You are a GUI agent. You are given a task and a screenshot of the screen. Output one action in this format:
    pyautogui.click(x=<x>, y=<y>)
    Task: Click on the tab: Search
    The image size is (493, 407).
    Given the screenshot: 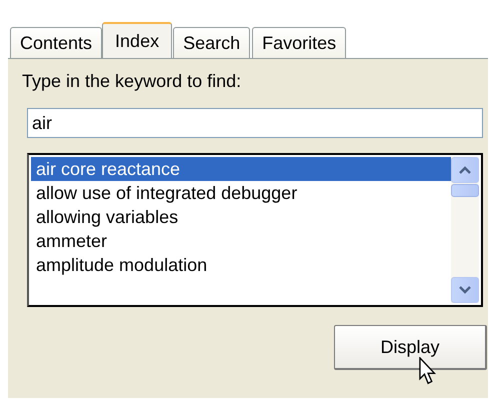 What is the action you would take?
    pyautogui.click(x=211, y=42)
    